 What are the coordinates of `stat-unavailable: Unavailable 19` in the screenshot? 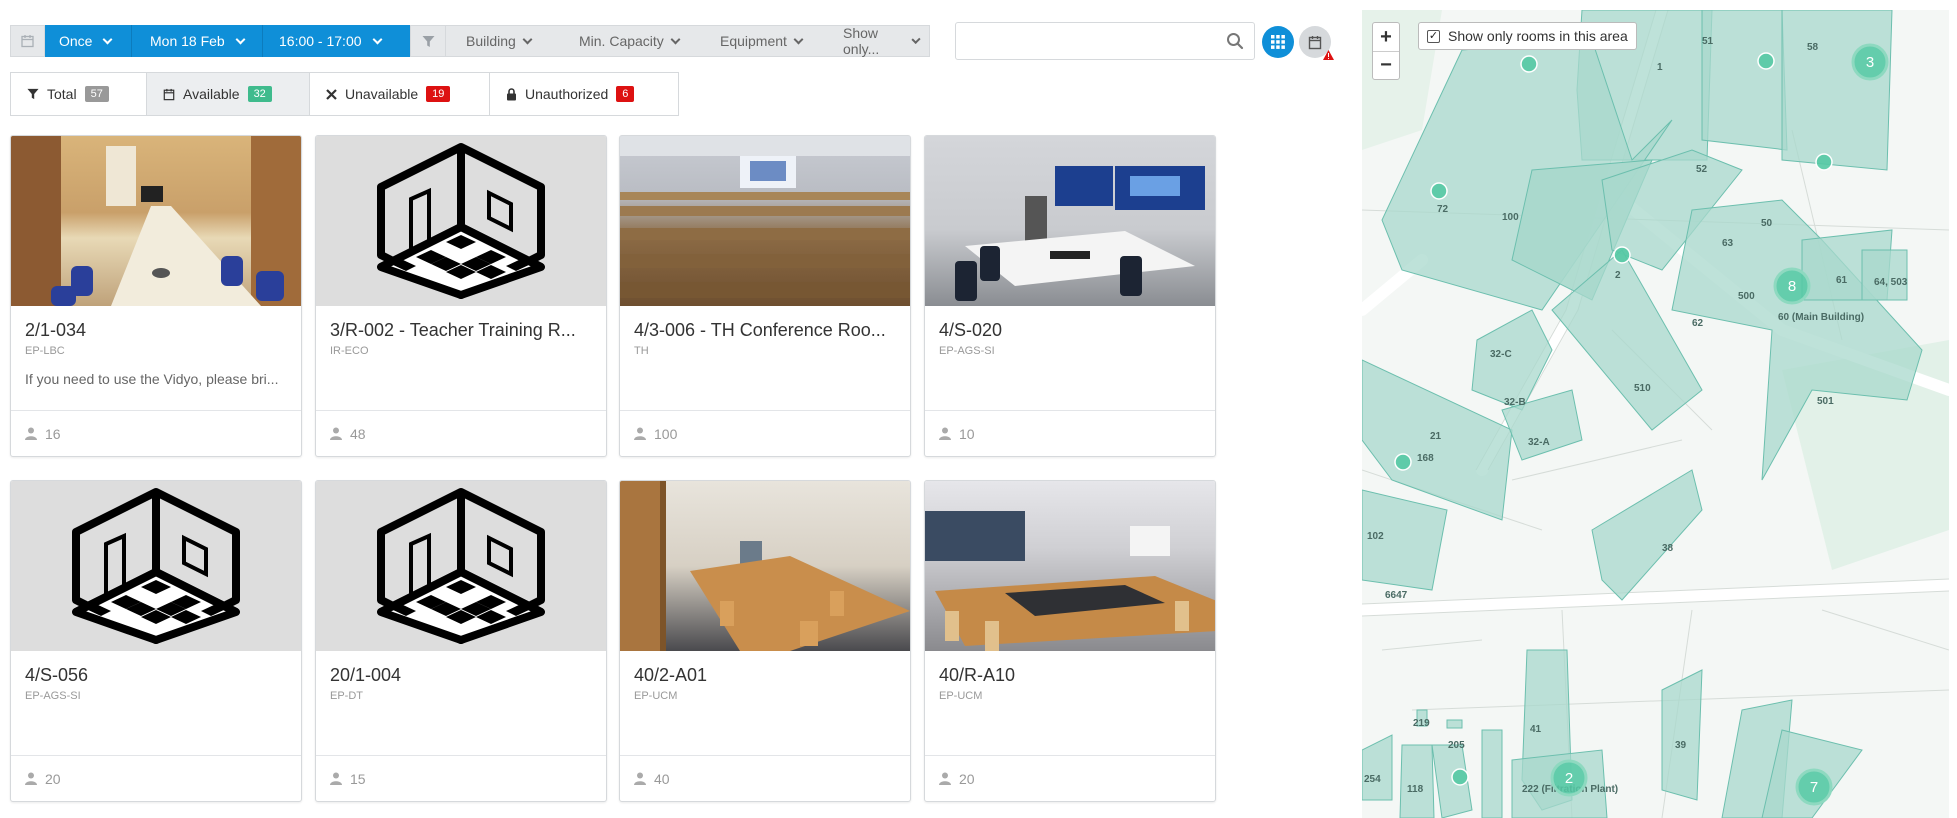 It's located at (400, 94).